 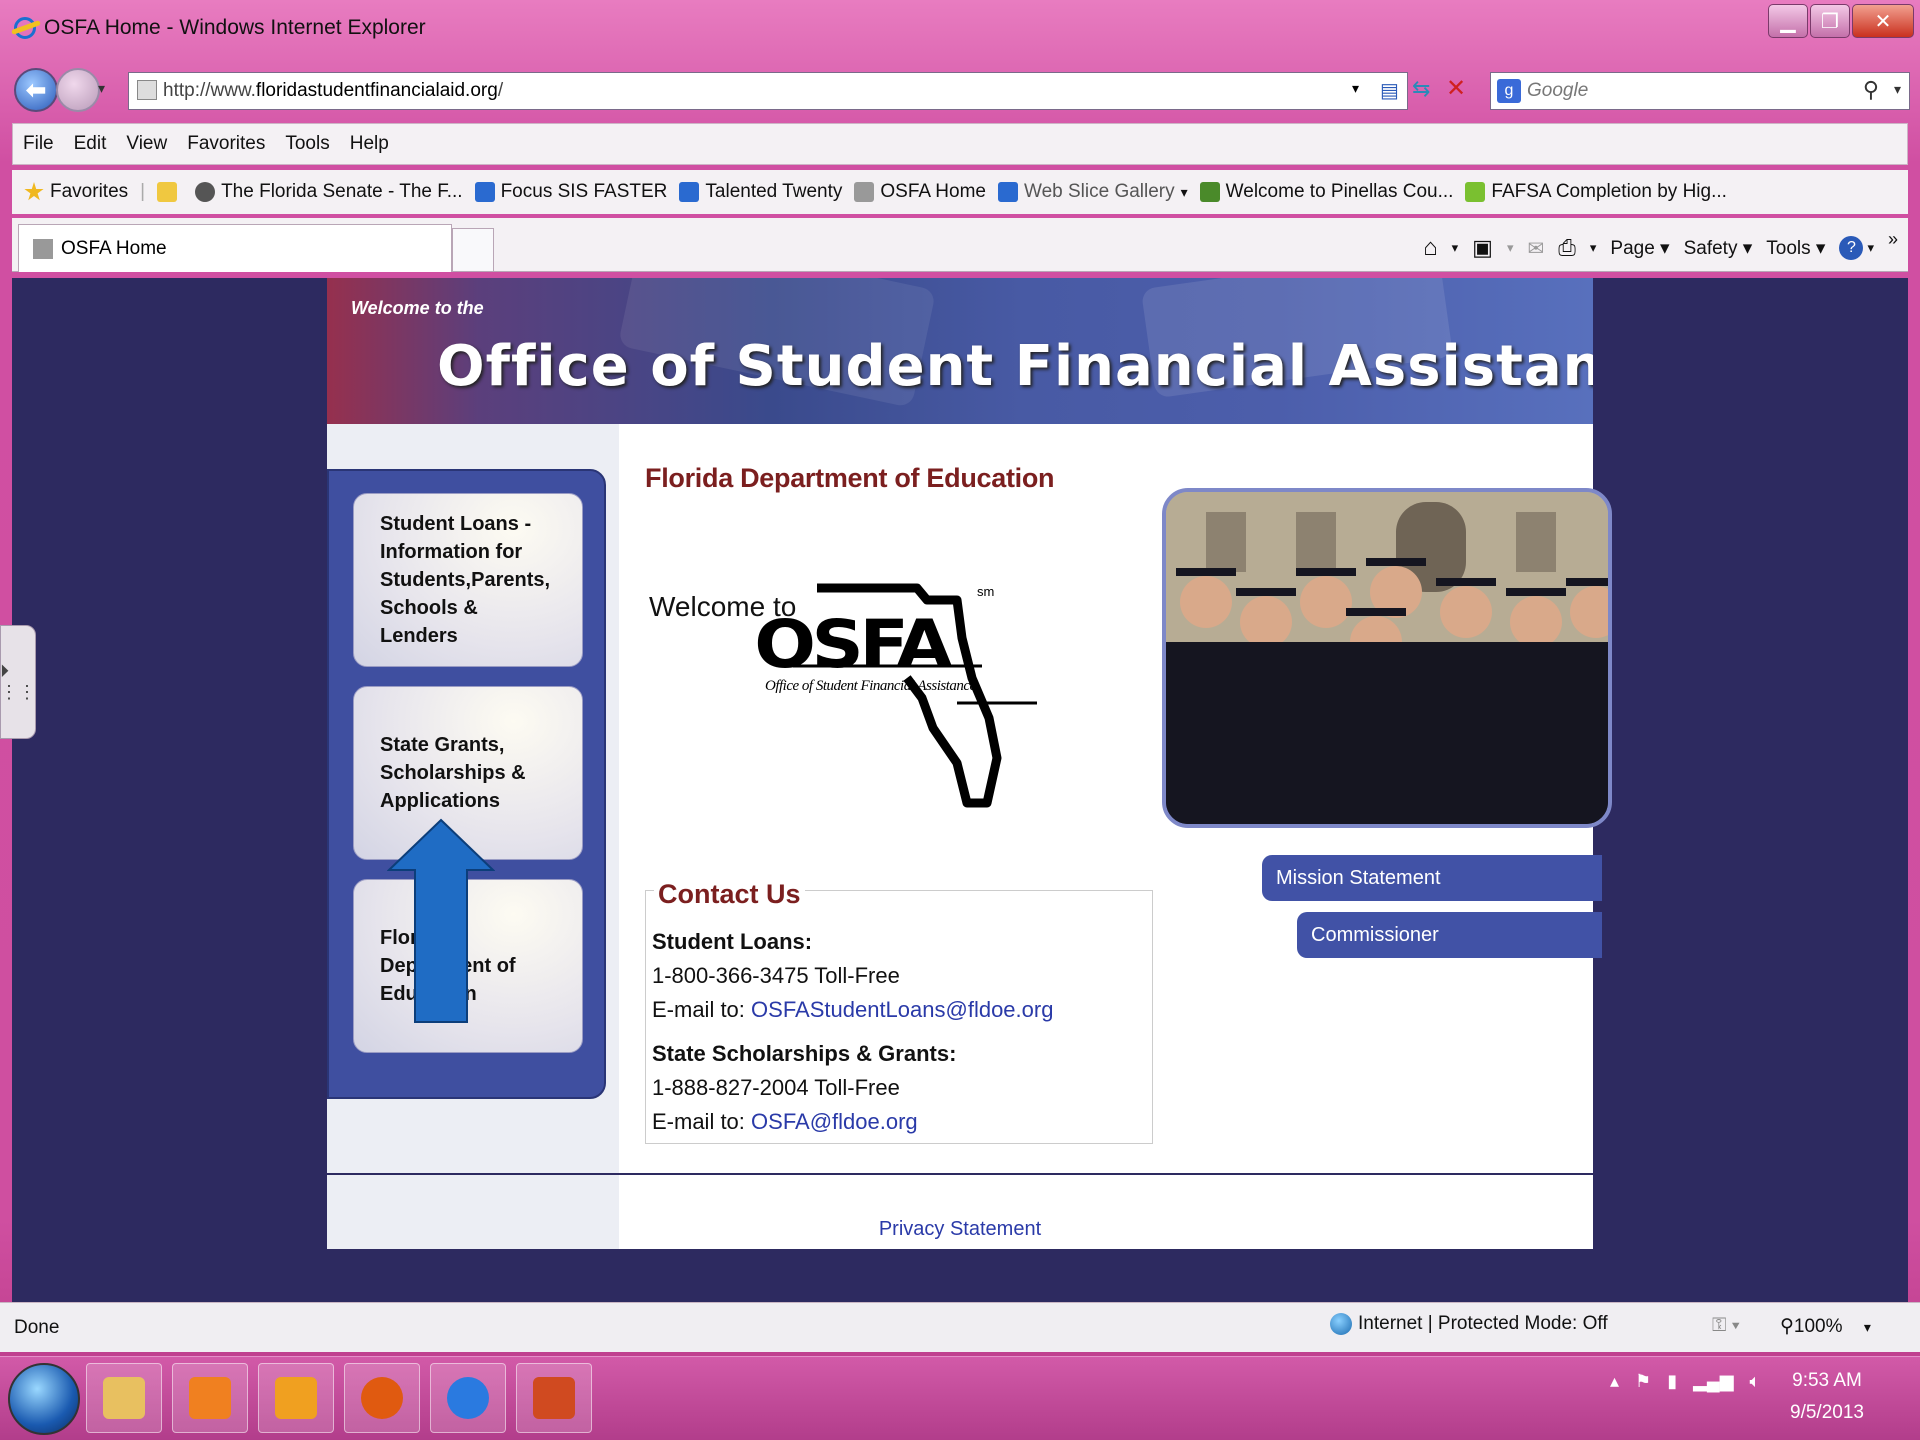 What do you see at coordinates (729, 894) in the screenshot?
I see `contact-heading: Contact Us` at bounding box center [729, 894].